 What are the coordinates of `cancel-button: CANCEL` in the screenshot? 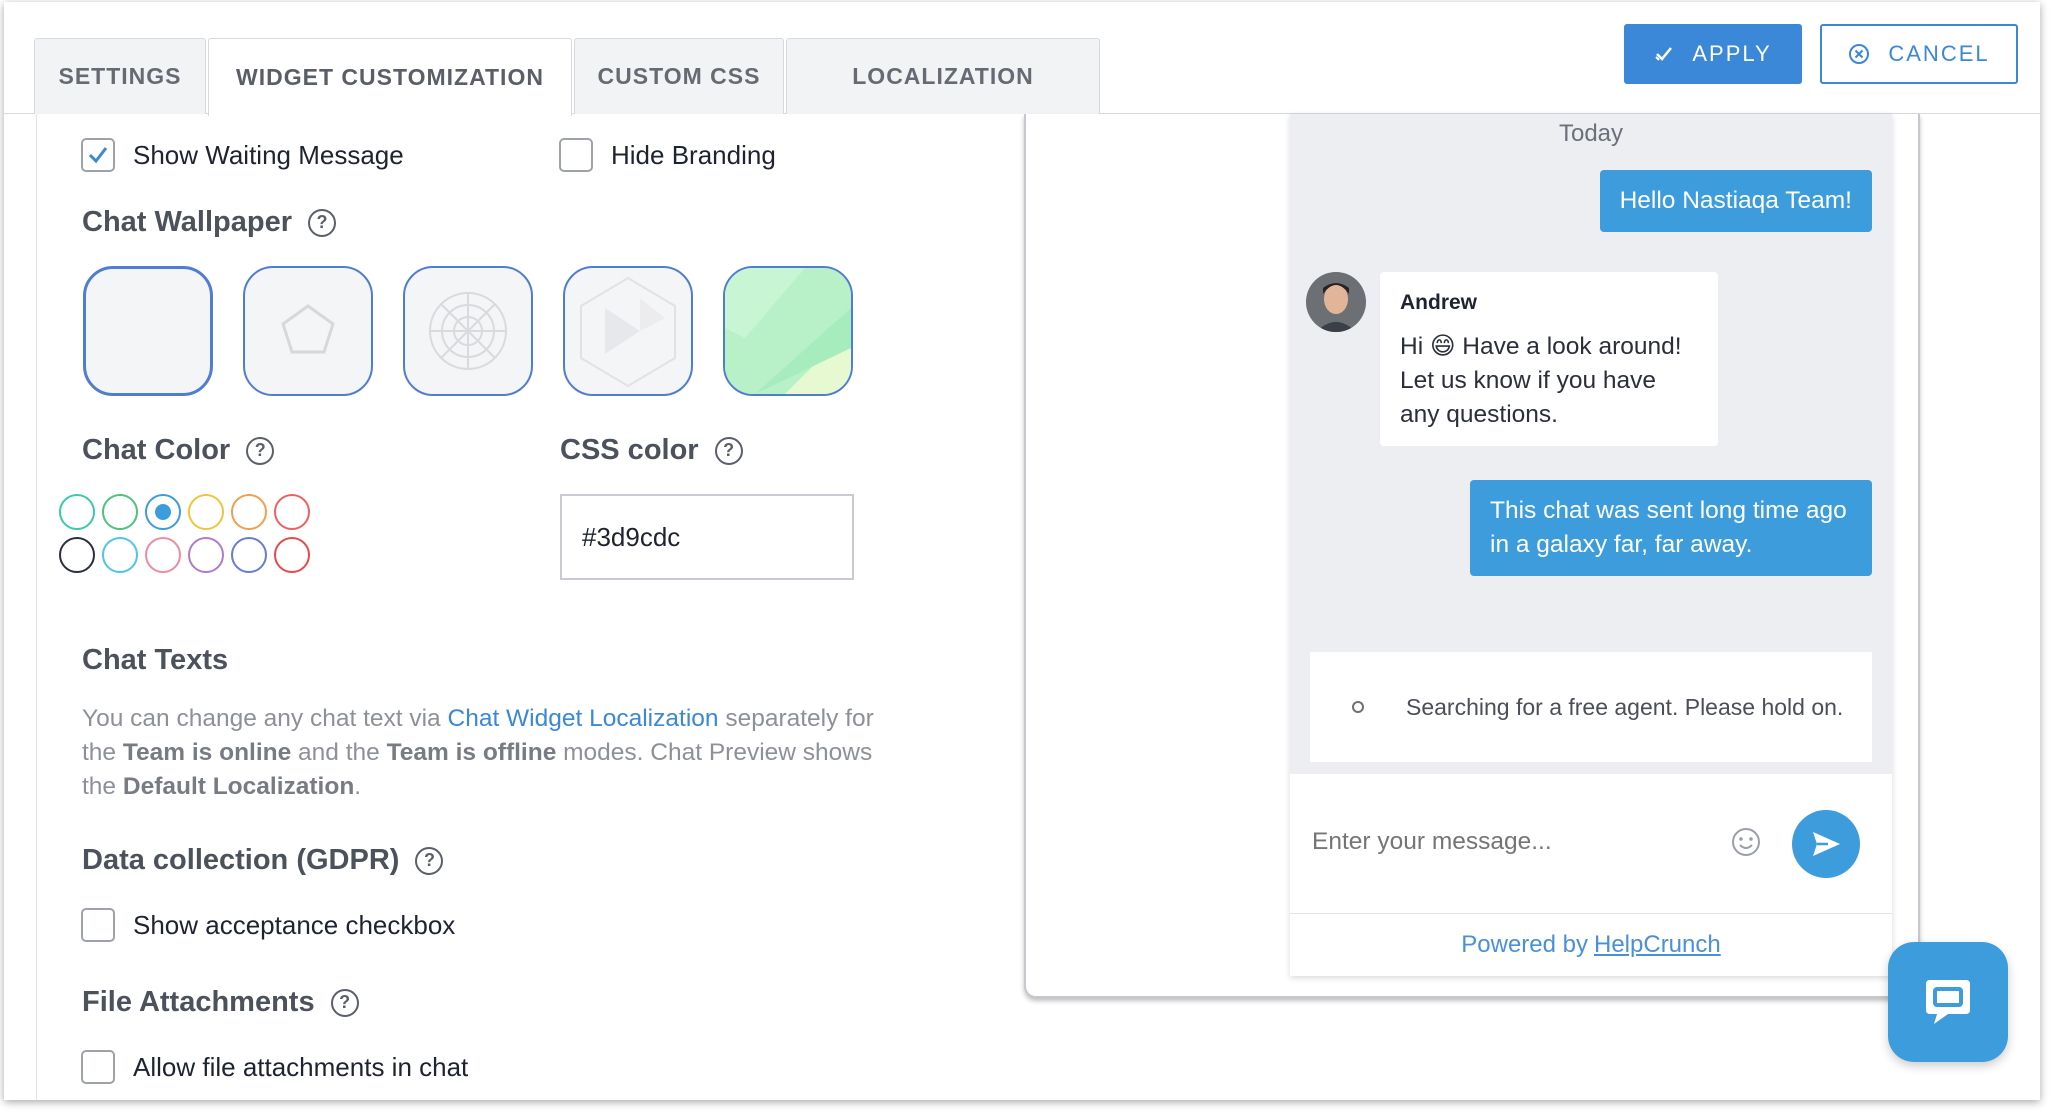 It's located at (1919, 54).